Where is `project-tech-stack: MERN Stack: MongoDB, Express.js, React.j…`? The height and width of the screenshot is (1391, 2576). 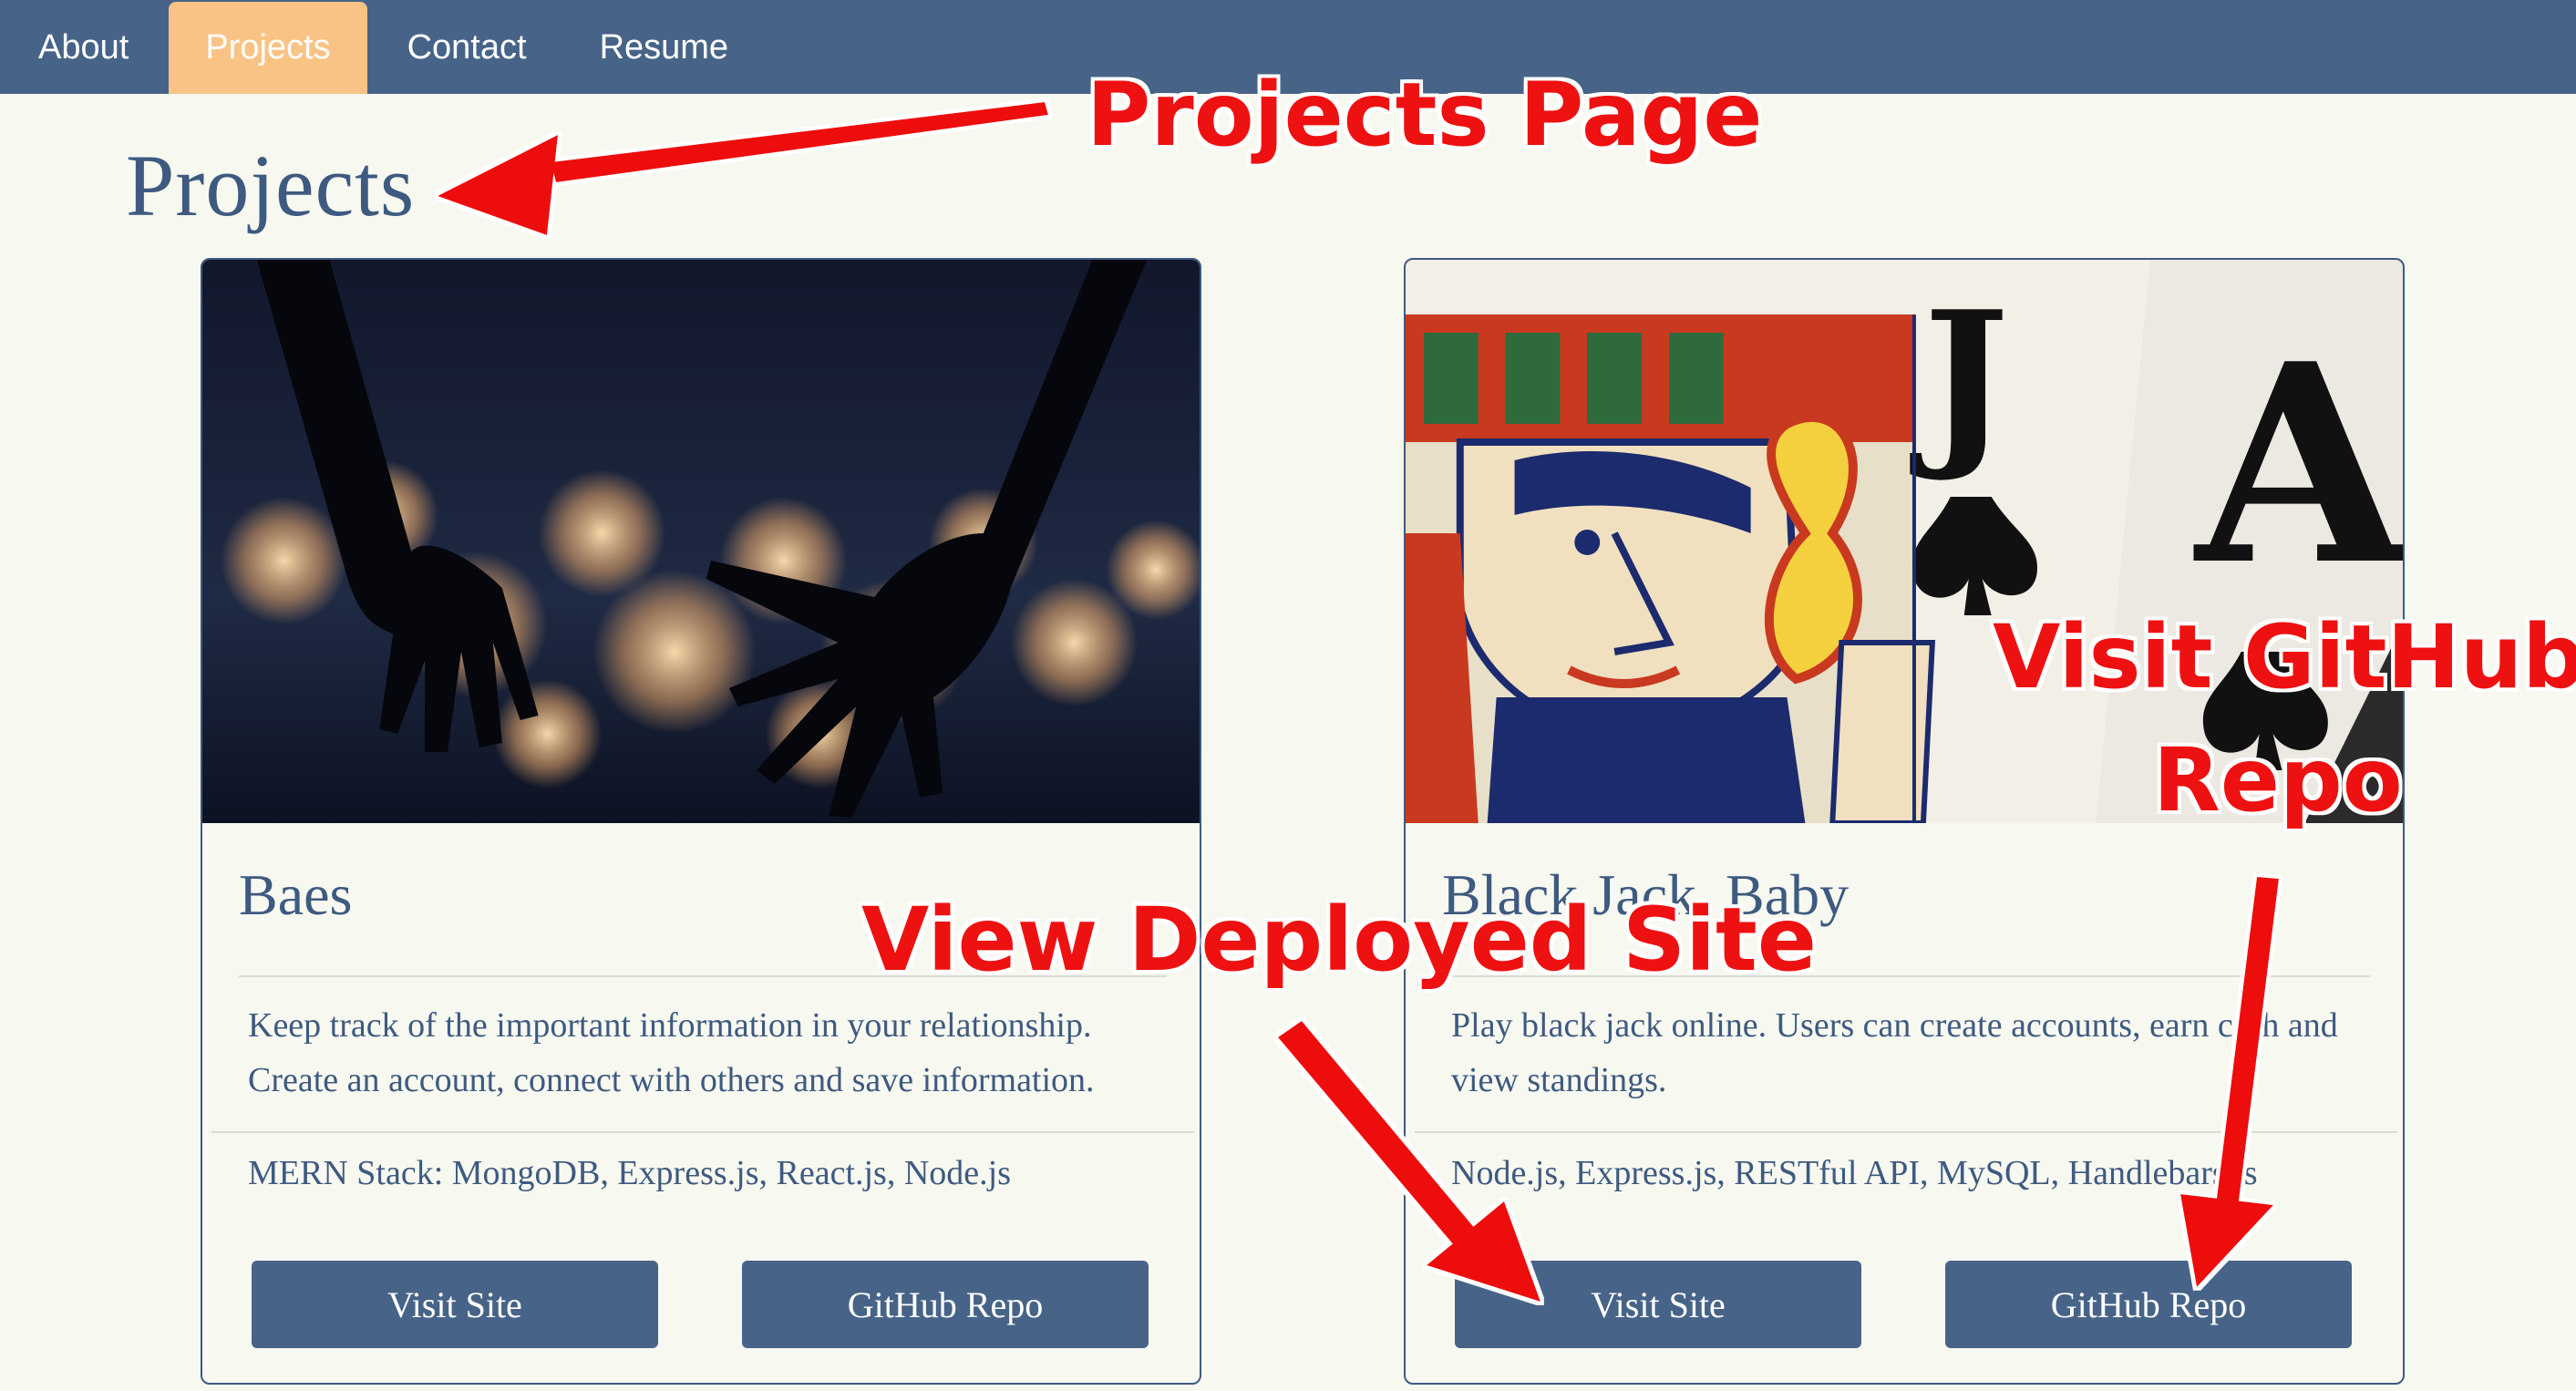
project-tech-stack: MERN Stack: MongoDB, Express.js, React.j… is located at coordinates (630, 1173).